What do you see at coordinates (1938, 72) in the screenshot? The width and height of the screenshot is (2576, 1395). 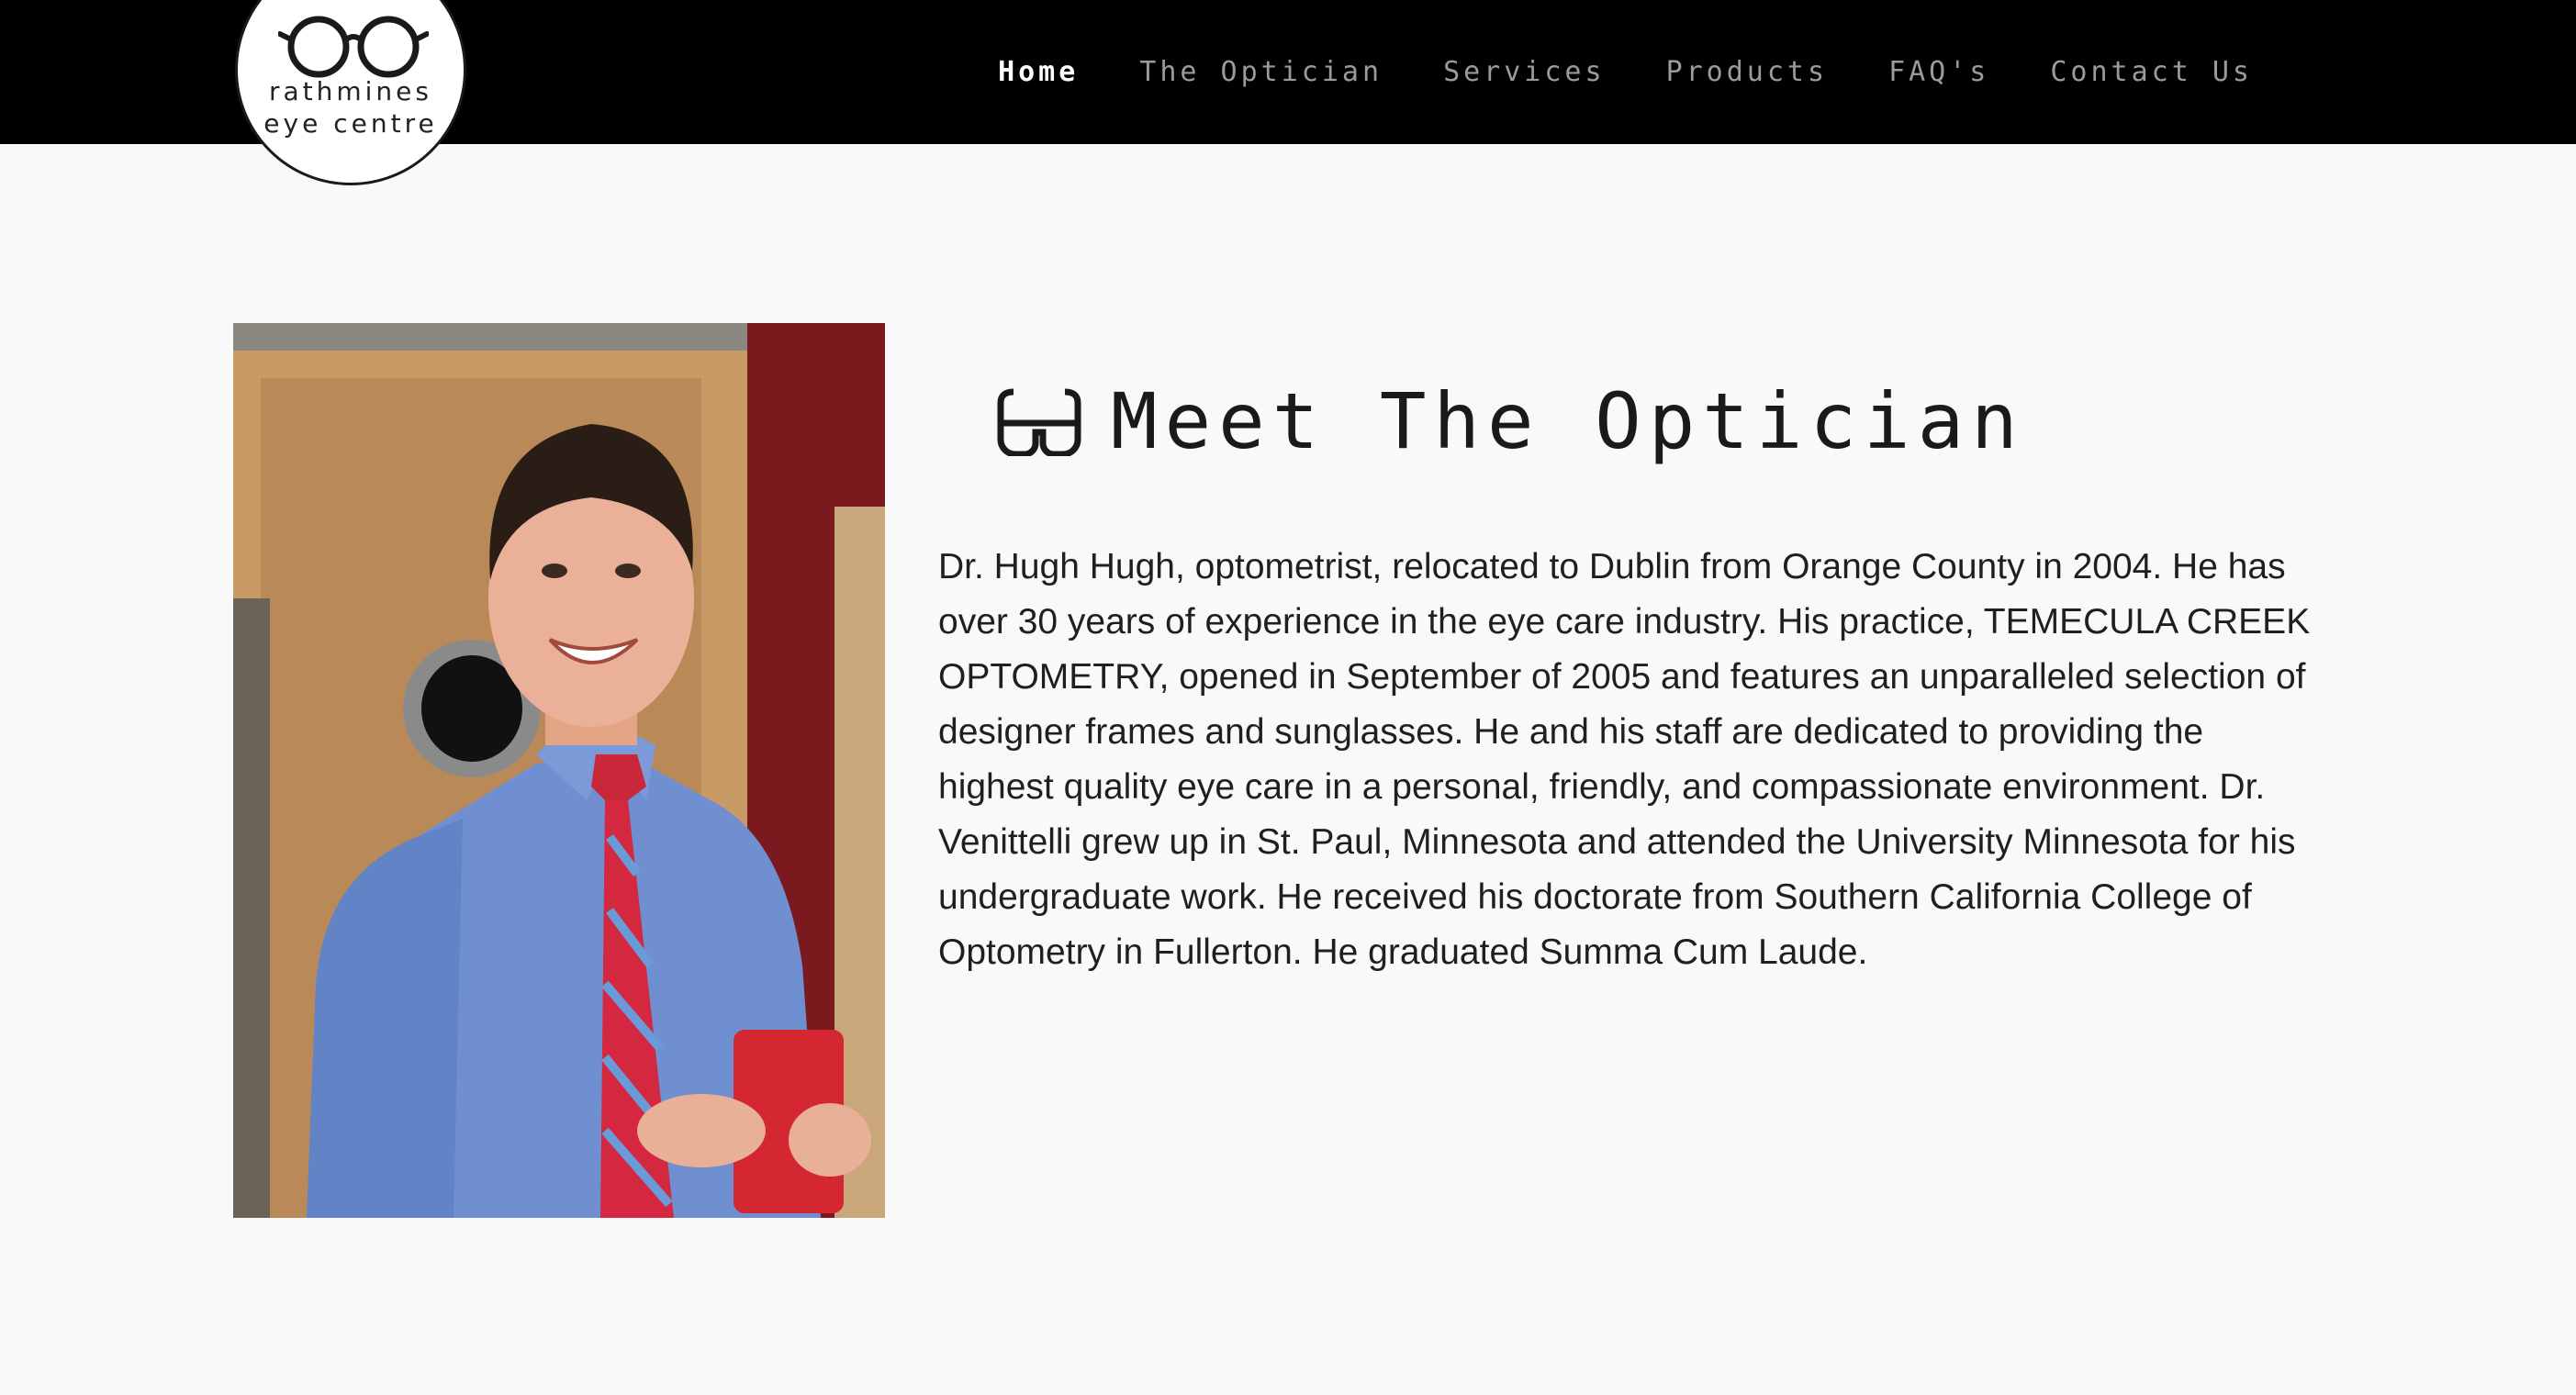 I see `nav-item-faqs: FAQ's` at bounding box center [1938, 72].